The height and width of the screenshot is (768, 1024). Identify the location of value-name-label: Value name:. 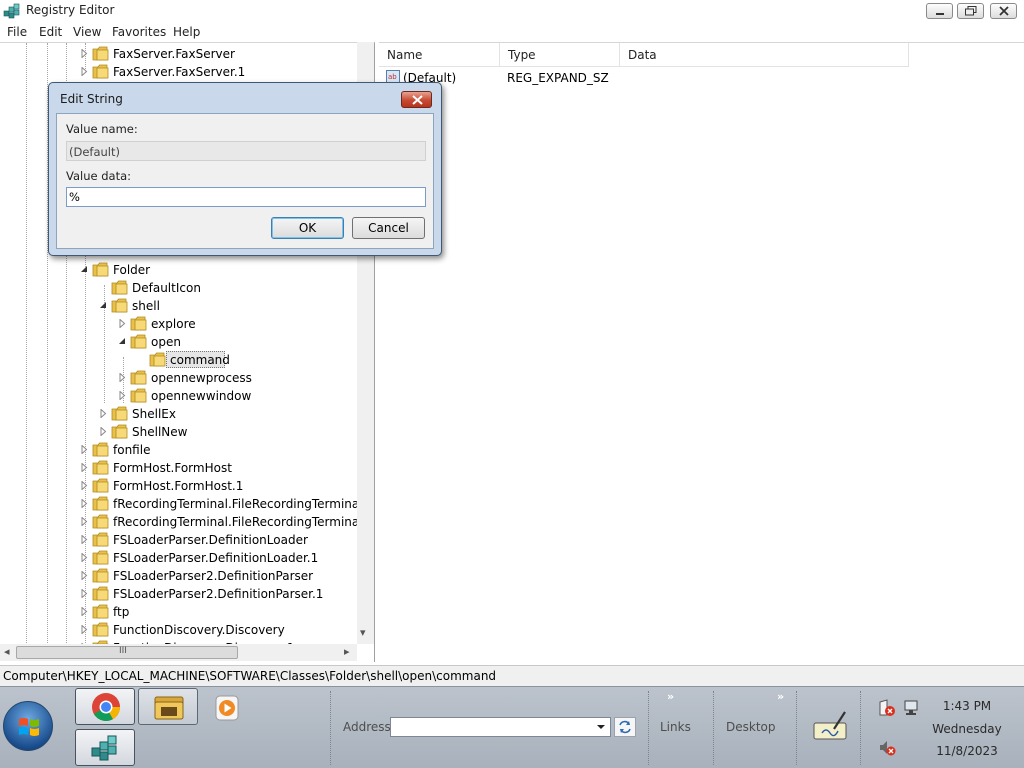
(102, 129).